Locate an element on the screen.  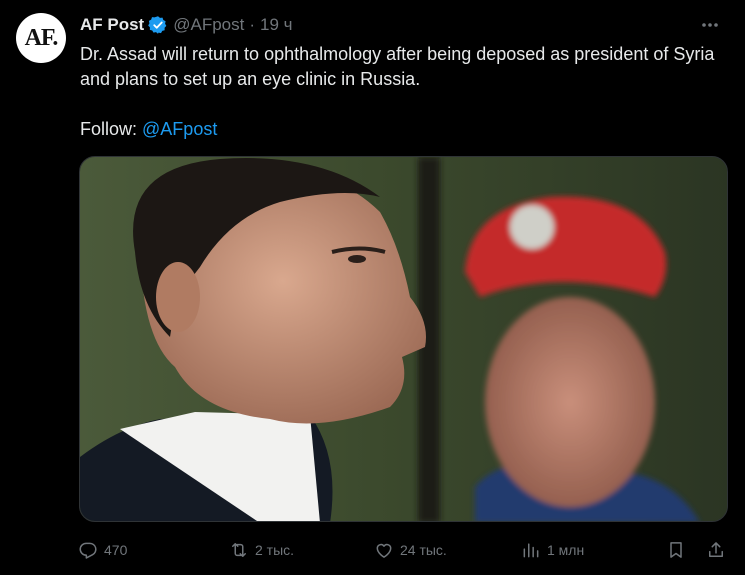
repost-button: 2 тыс. is located at coordinates (261, 550).